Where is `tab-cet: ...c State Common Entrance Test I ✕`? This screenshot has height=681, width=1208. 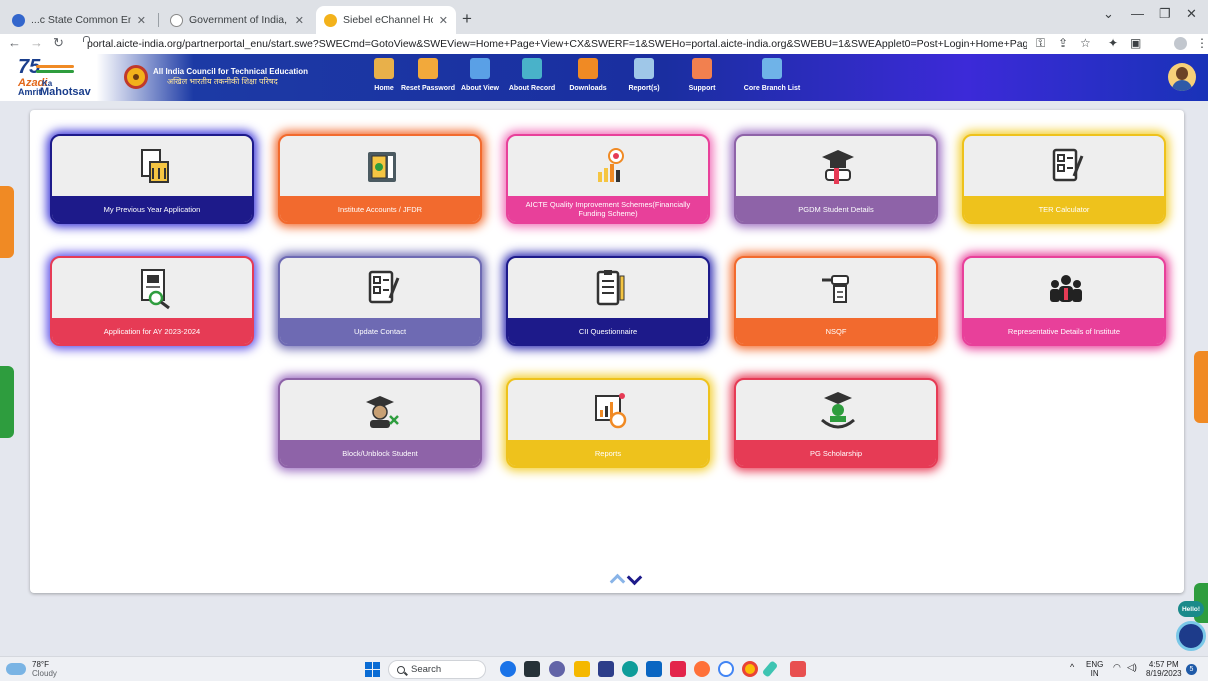
tab-cet: ...c State Common Entrance Test I ✕ is located at coordinates (79, 20).